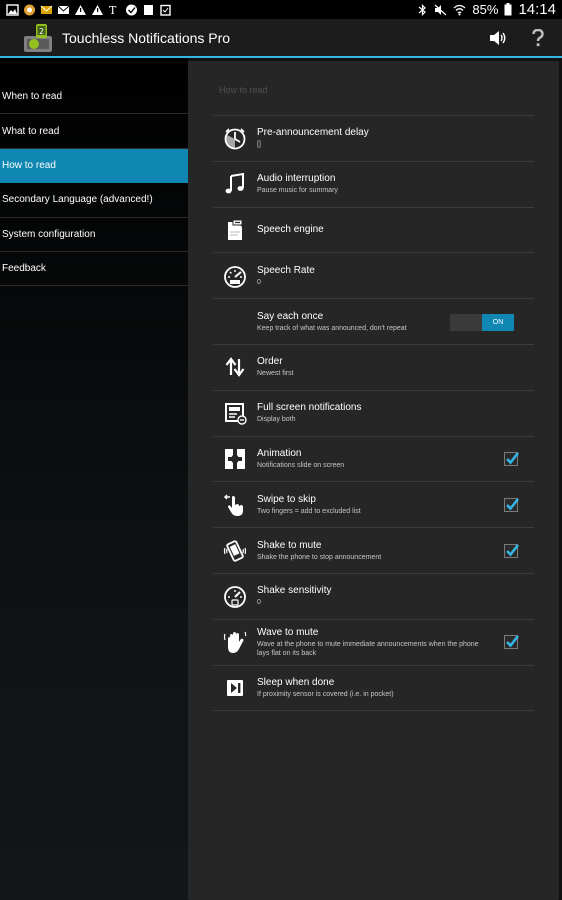 Image resolution: width=562 pixels, height=900 pixels. Describe the element at coordinates (94, 131) in the screenshot. I see `nav-item-what-to-read: What to read` at that location.